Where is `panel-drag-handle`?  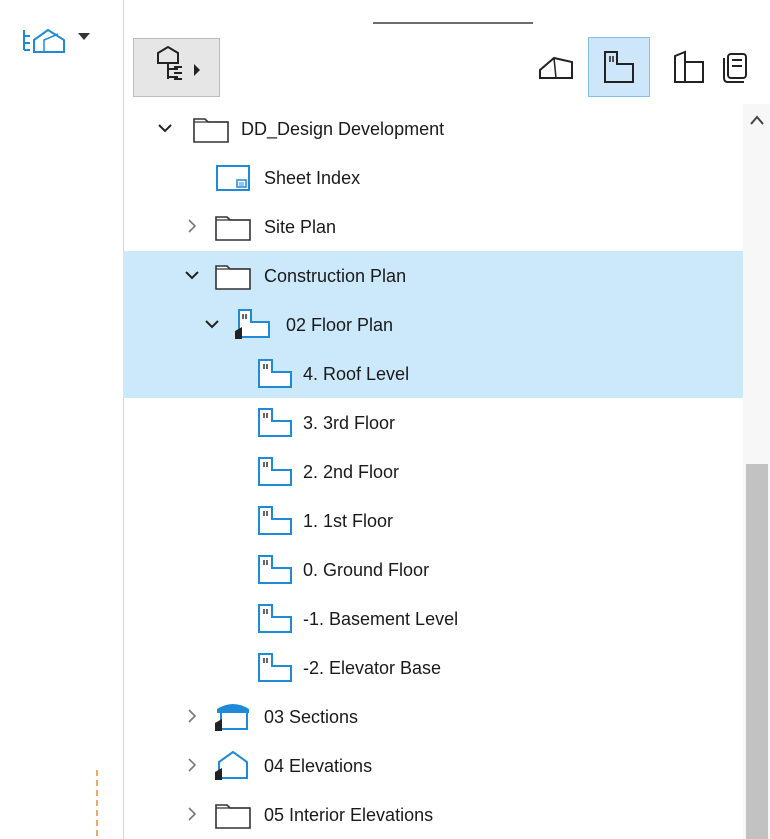 panel-drag-handle is located at coordinates (453, 23).